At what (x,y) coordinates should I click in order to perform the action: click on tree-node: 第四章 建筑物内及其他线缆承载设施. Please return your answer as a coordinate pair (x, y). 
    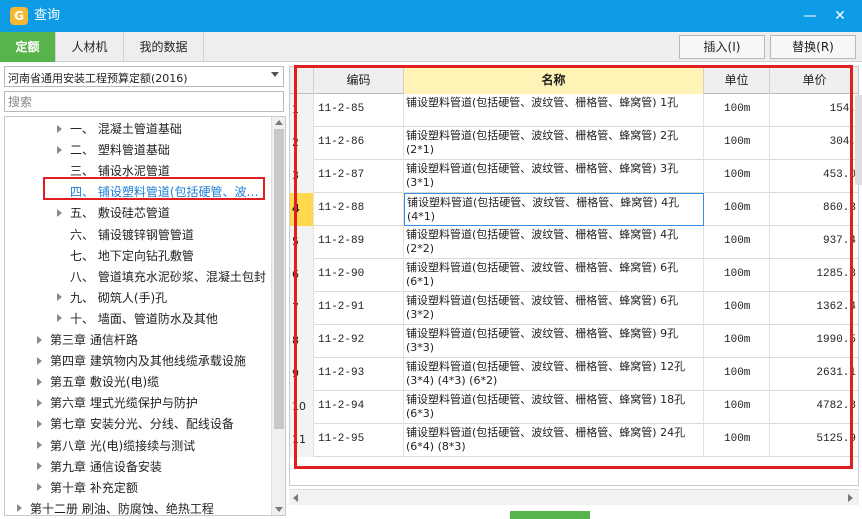
    Looking at the image, I should click on (141, 361).